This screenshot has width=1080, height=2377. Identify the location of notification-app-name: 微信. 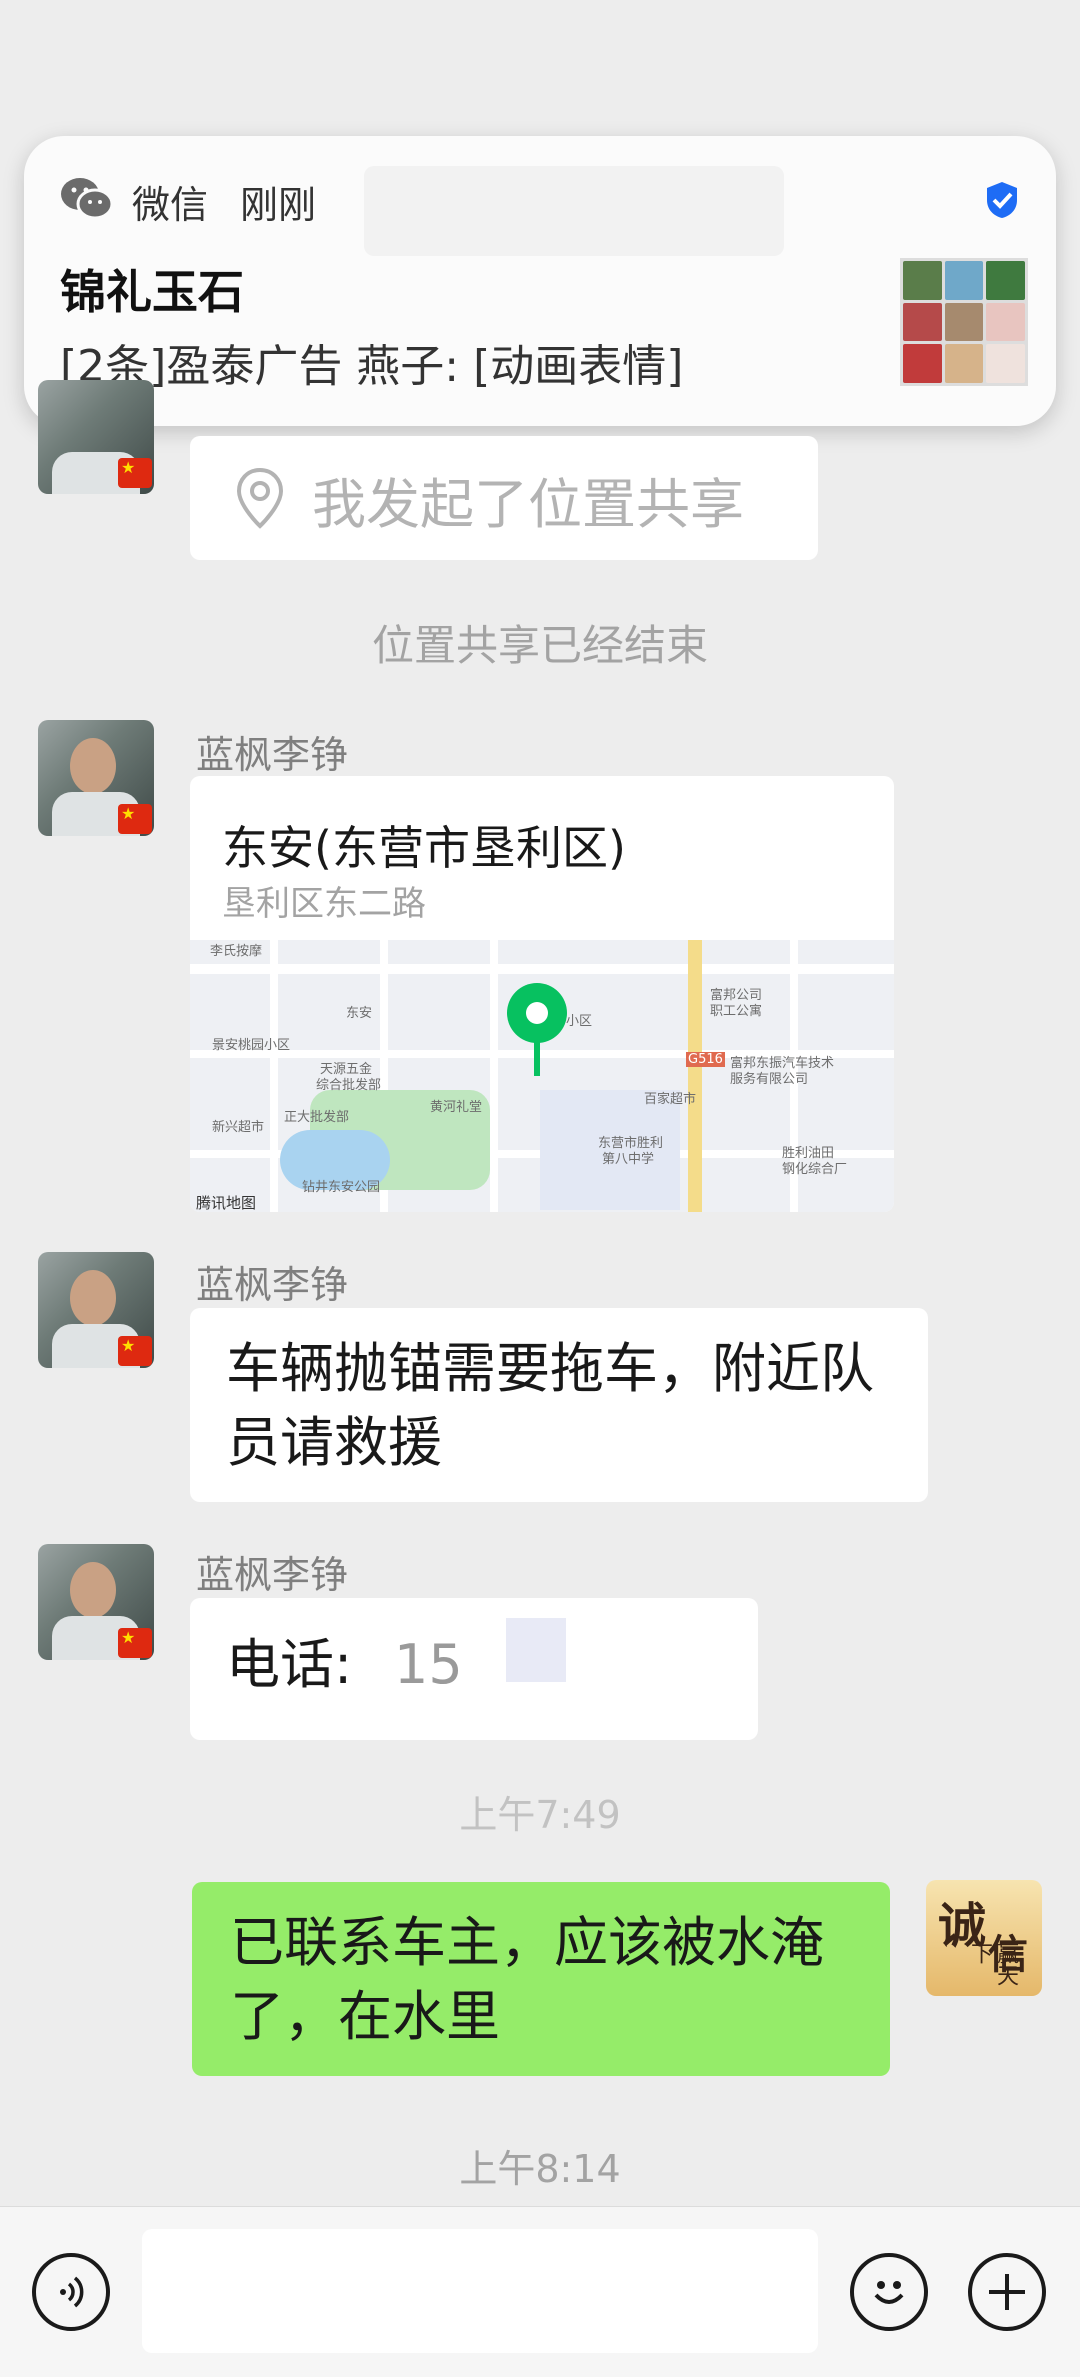
(170, 205).